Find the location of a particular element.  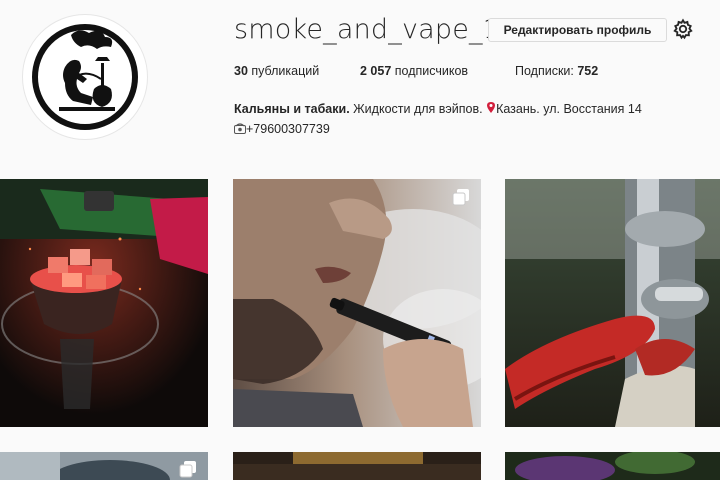

bio-phone: +79600307739 is located at coordinates (288, 129).